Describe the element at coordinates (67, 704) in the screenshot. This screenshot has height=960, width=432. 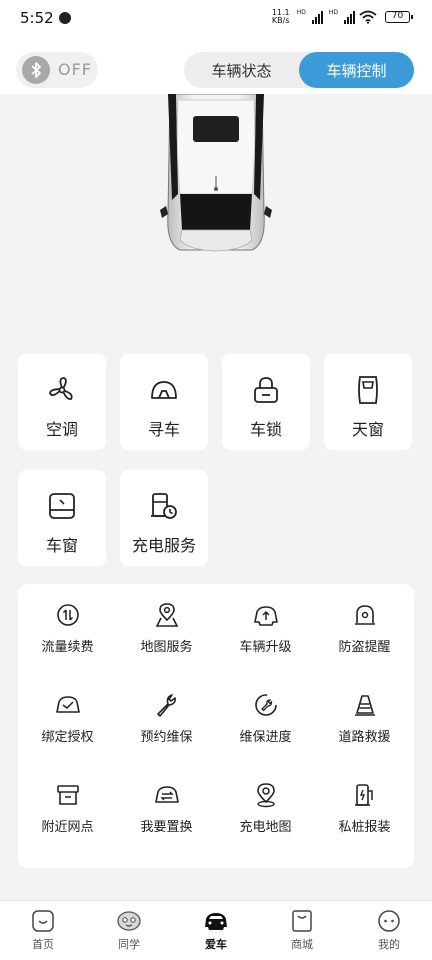
I see `car-check-icon` at that location.